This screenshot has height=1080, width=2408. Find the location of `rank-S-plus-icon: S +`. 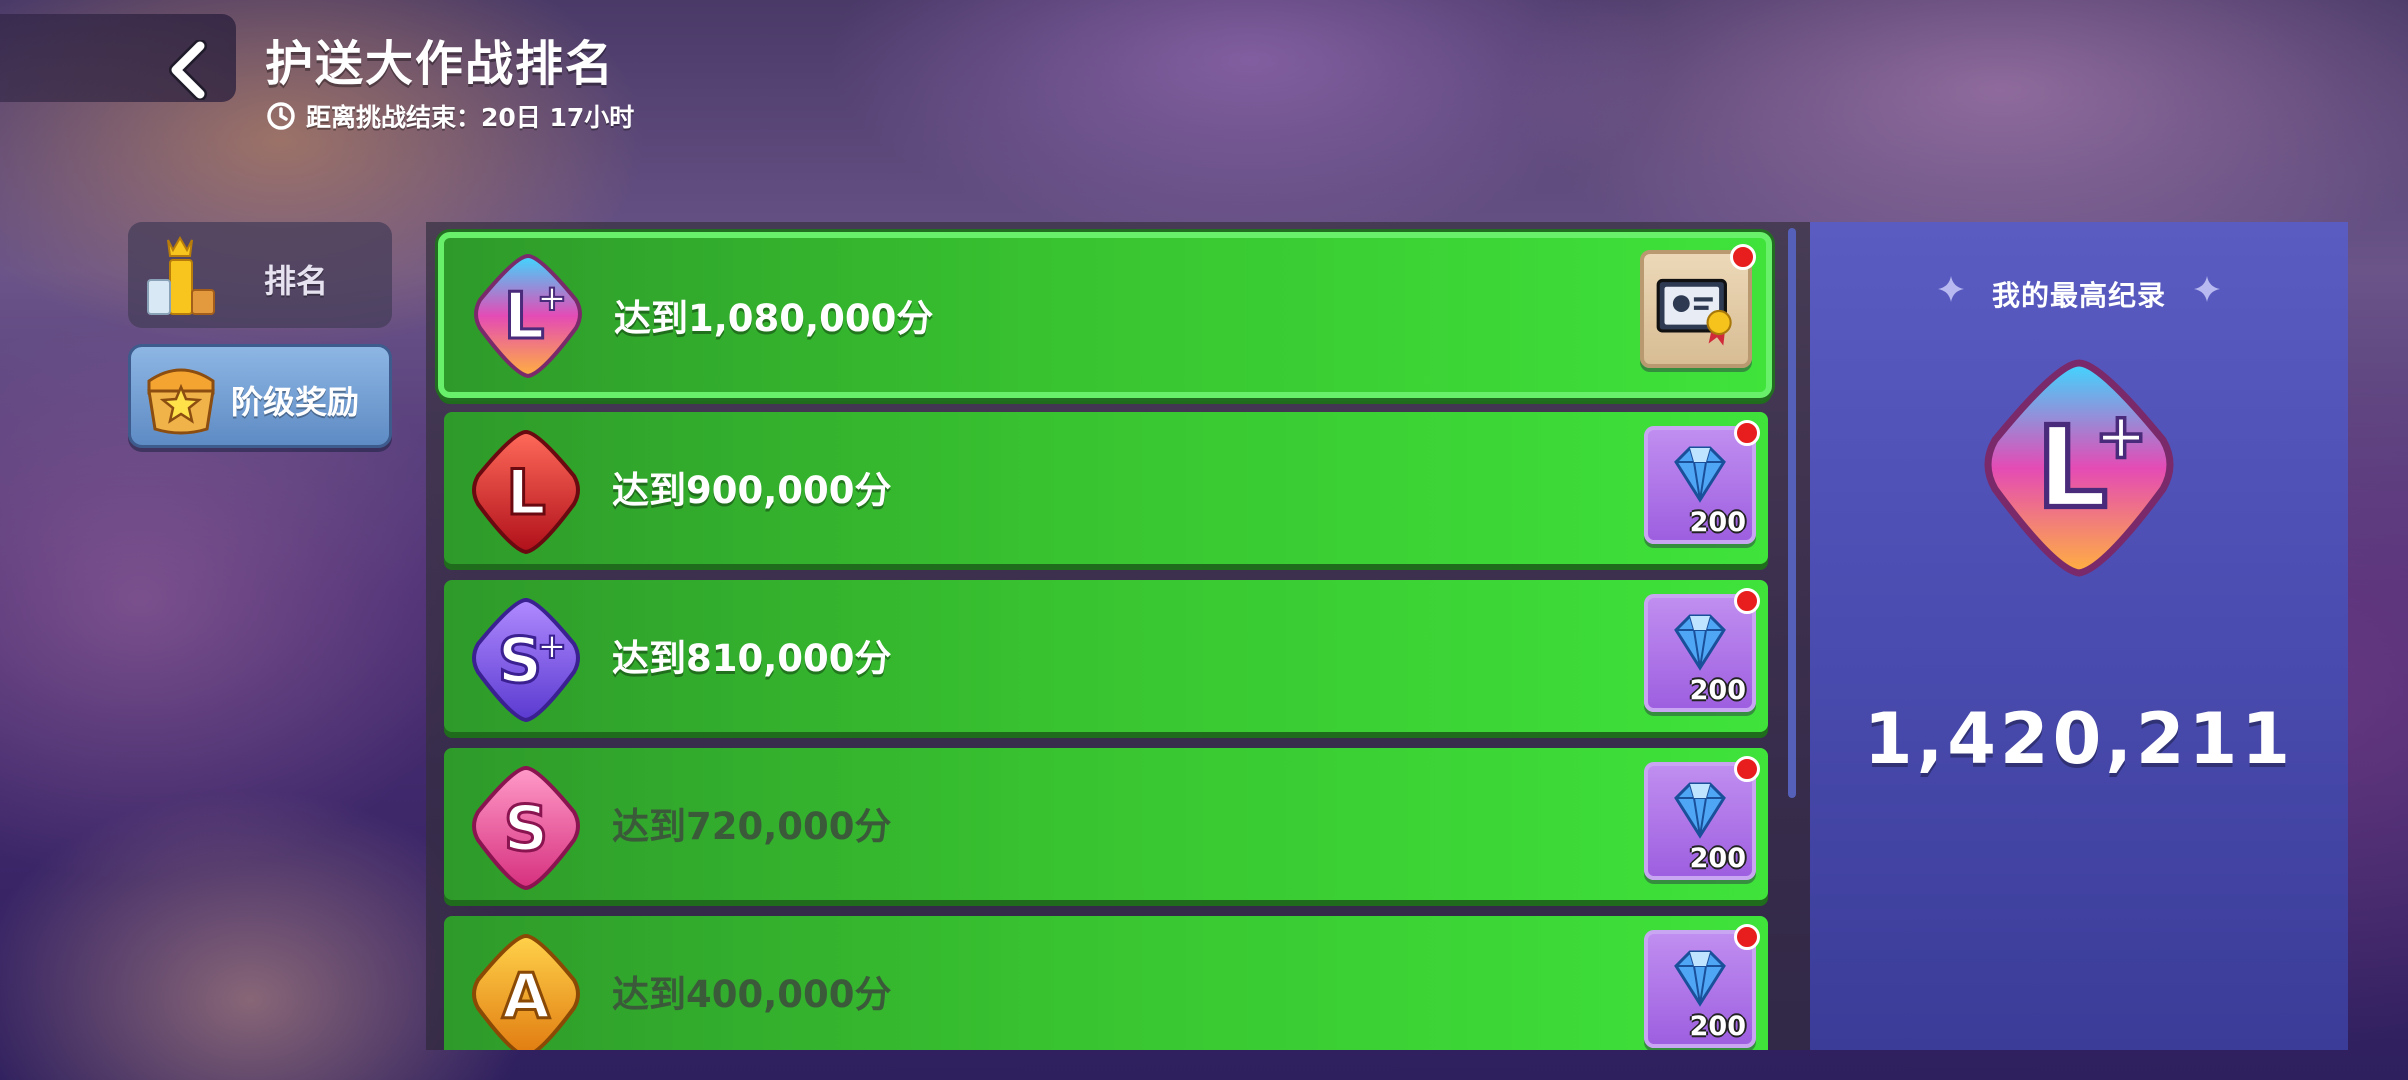

rank-S-plus-icon: S + is located at coordinates (526, 660).